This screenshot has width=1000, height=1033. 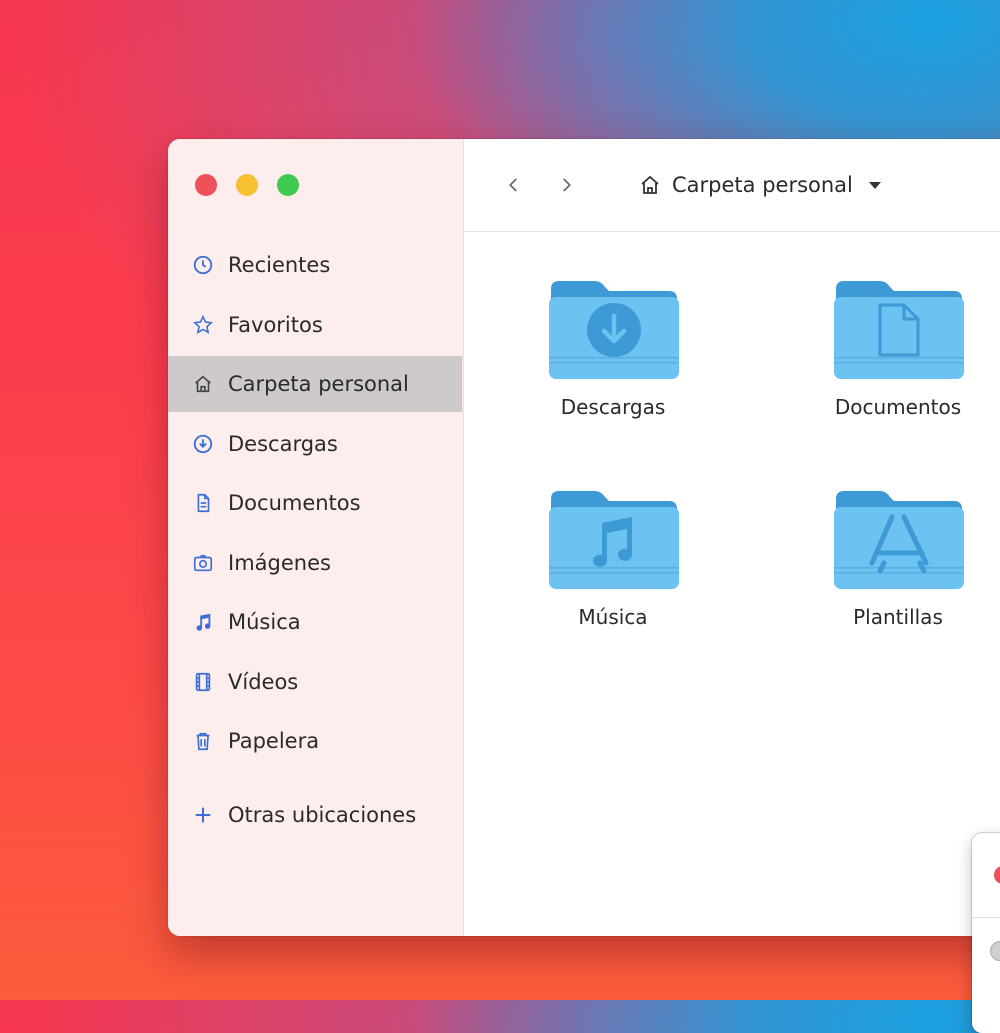 I want to click on folder-plantillas: Plantillas, so click(x=898, y=554).